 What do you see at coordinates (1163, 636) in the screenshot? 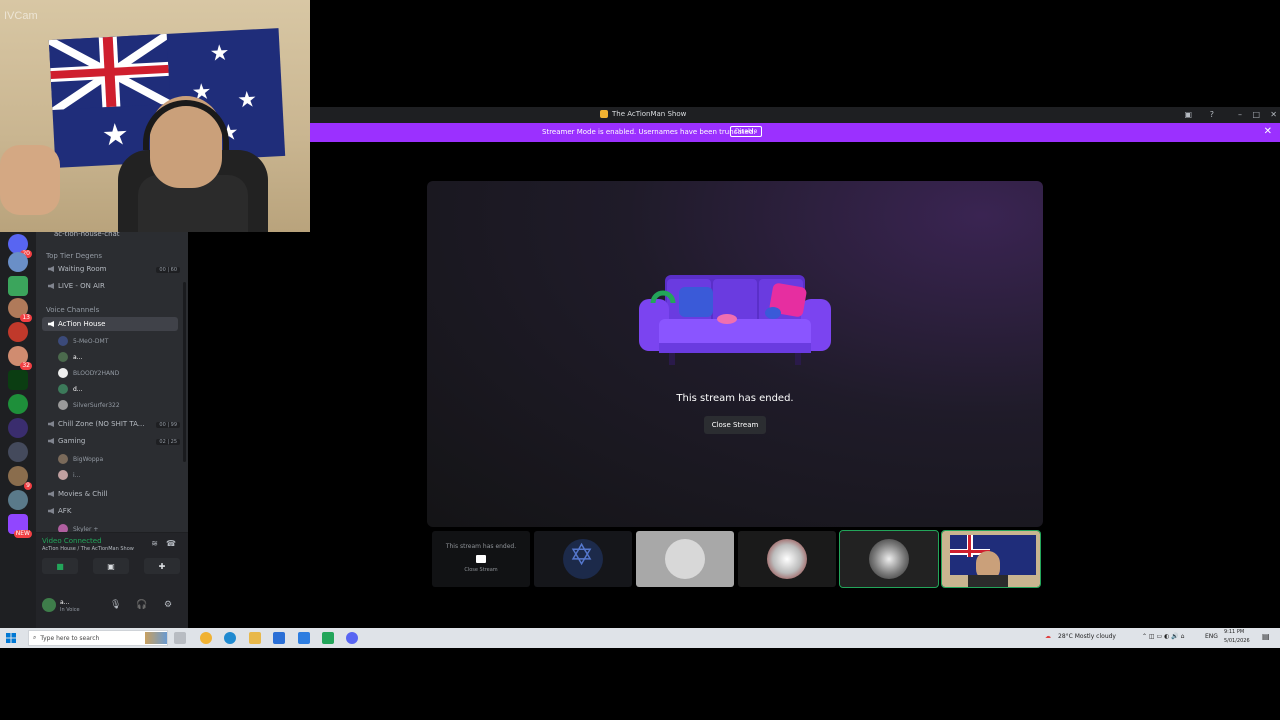
I see `system-tray-icons: ⌃ ◫ ▭ ◐ 🔊 ⌂` at bounding box center [1163, 636].